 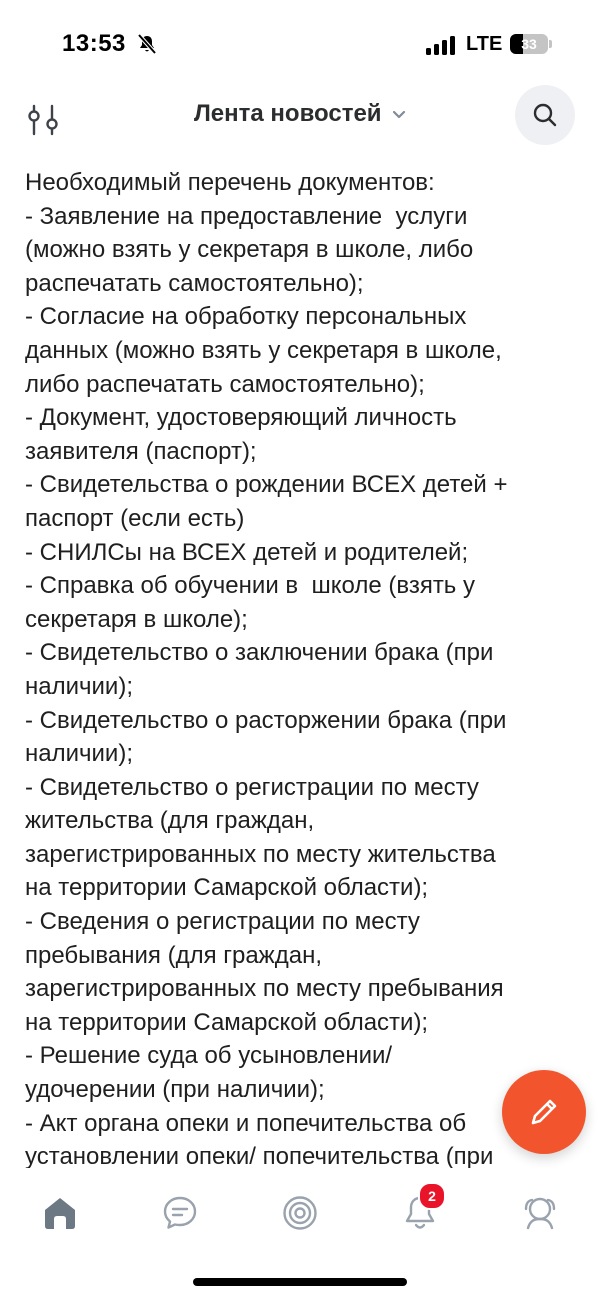 What do you see at coordinates (147, 44) in the screenshot?
I see `bell-slash-icon` at bounding box center [147, 44].